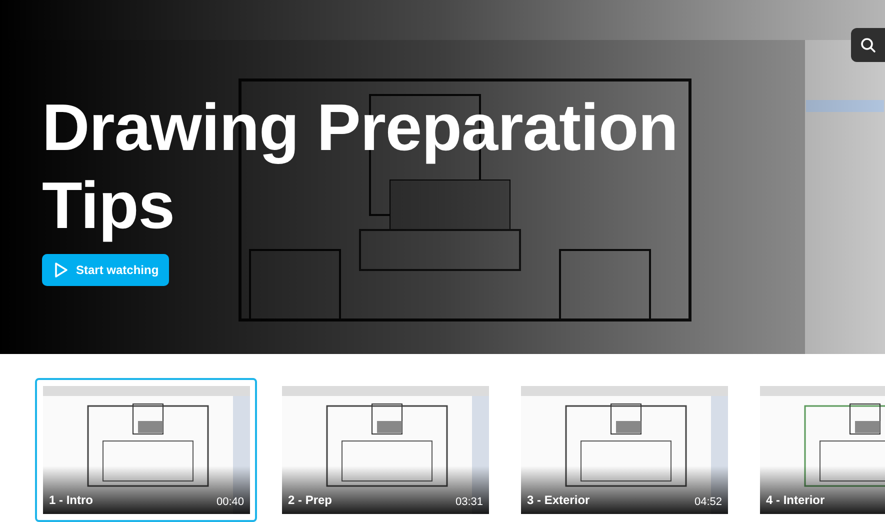 The image size is (885, 522). Describe the element at coordinates (385, 450) in the screenshot. I see `video-card: 2 - Prep 03:31` at that location.